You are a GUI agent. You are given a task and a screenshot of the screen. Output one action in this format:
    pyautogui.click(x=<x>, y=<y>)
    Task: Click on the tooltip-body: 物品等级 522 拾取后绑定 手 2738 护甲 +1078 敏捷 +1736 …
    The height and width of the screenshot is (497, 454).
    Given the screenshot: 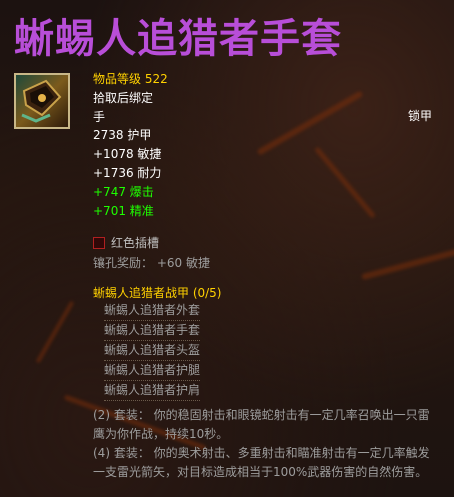 What is the action you would take?
    pyautogui.click(x=130, y=145)
    